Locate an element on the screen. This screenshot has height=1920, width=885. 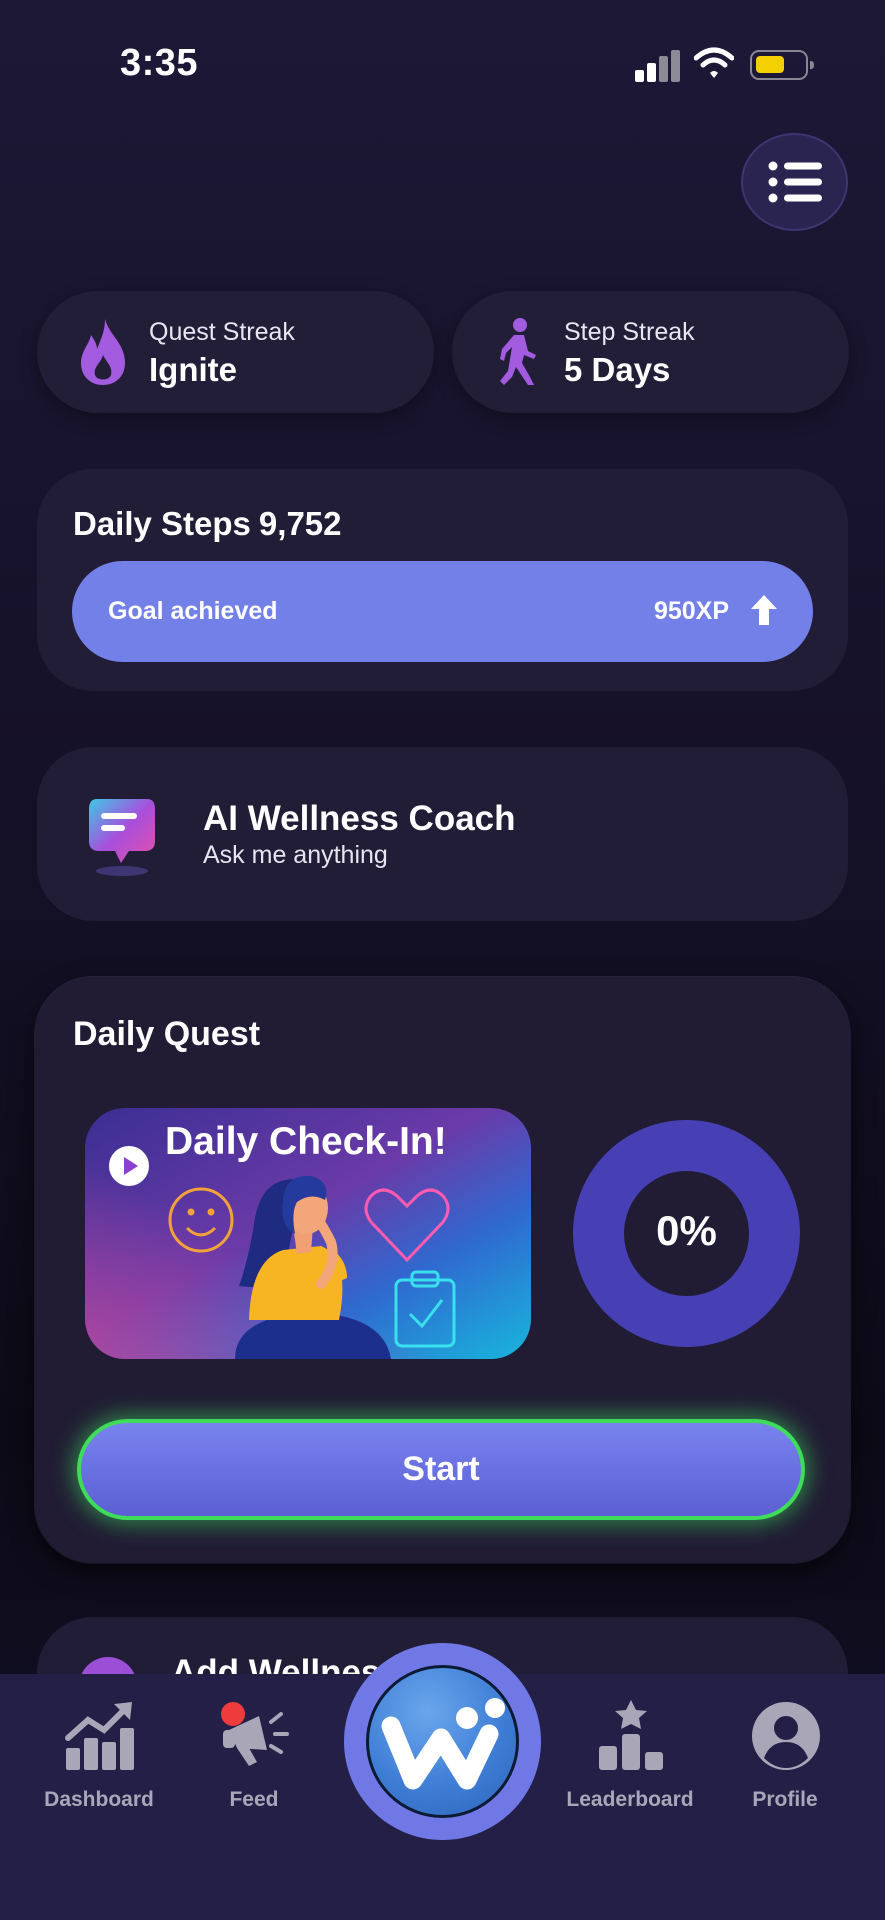
step-streak-card: Step Streak 5 Days is located at coordinates (650, 352).